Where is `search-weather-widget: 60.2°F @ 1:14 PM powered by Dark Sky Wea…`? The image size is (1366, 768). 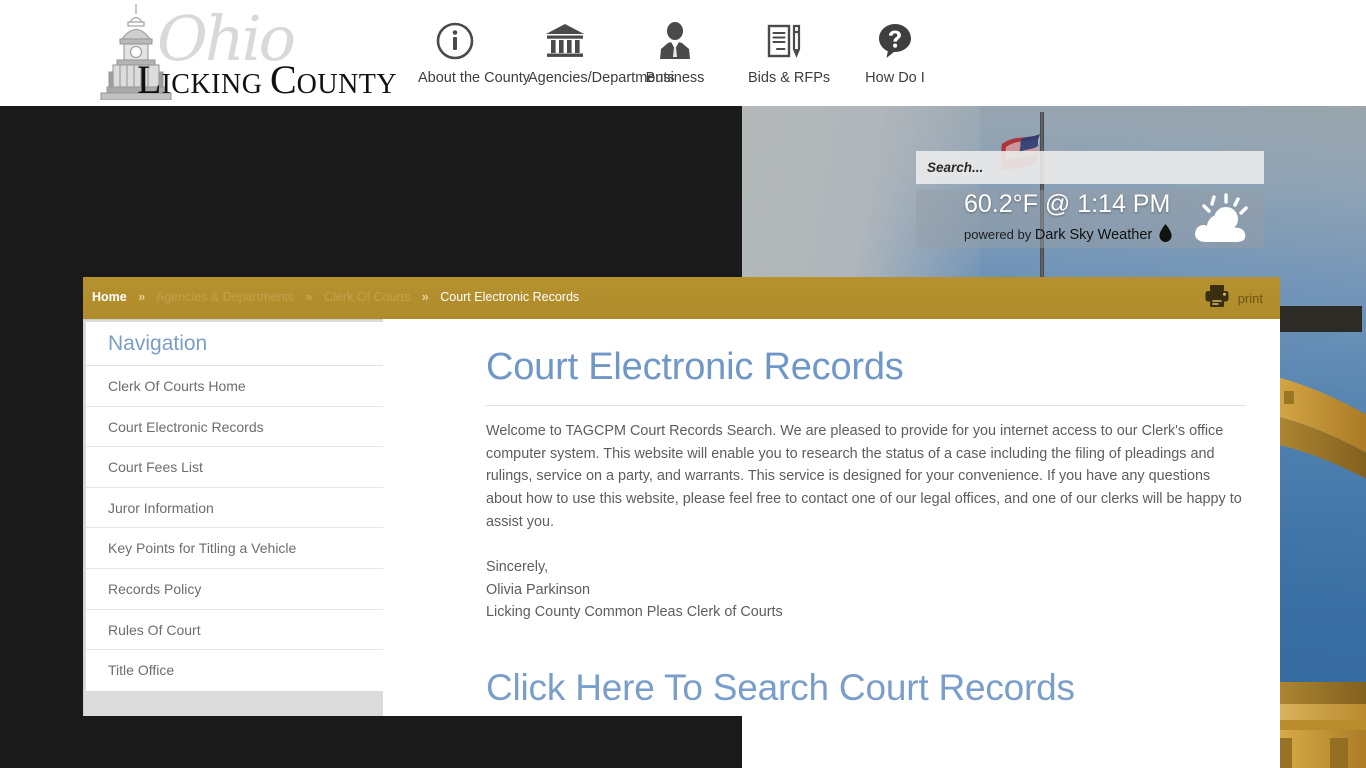
search-weather-widget: 60.2°F @ 1:14 PM powered by Dark Sky Wea… is located at coordinates (1090, 199).